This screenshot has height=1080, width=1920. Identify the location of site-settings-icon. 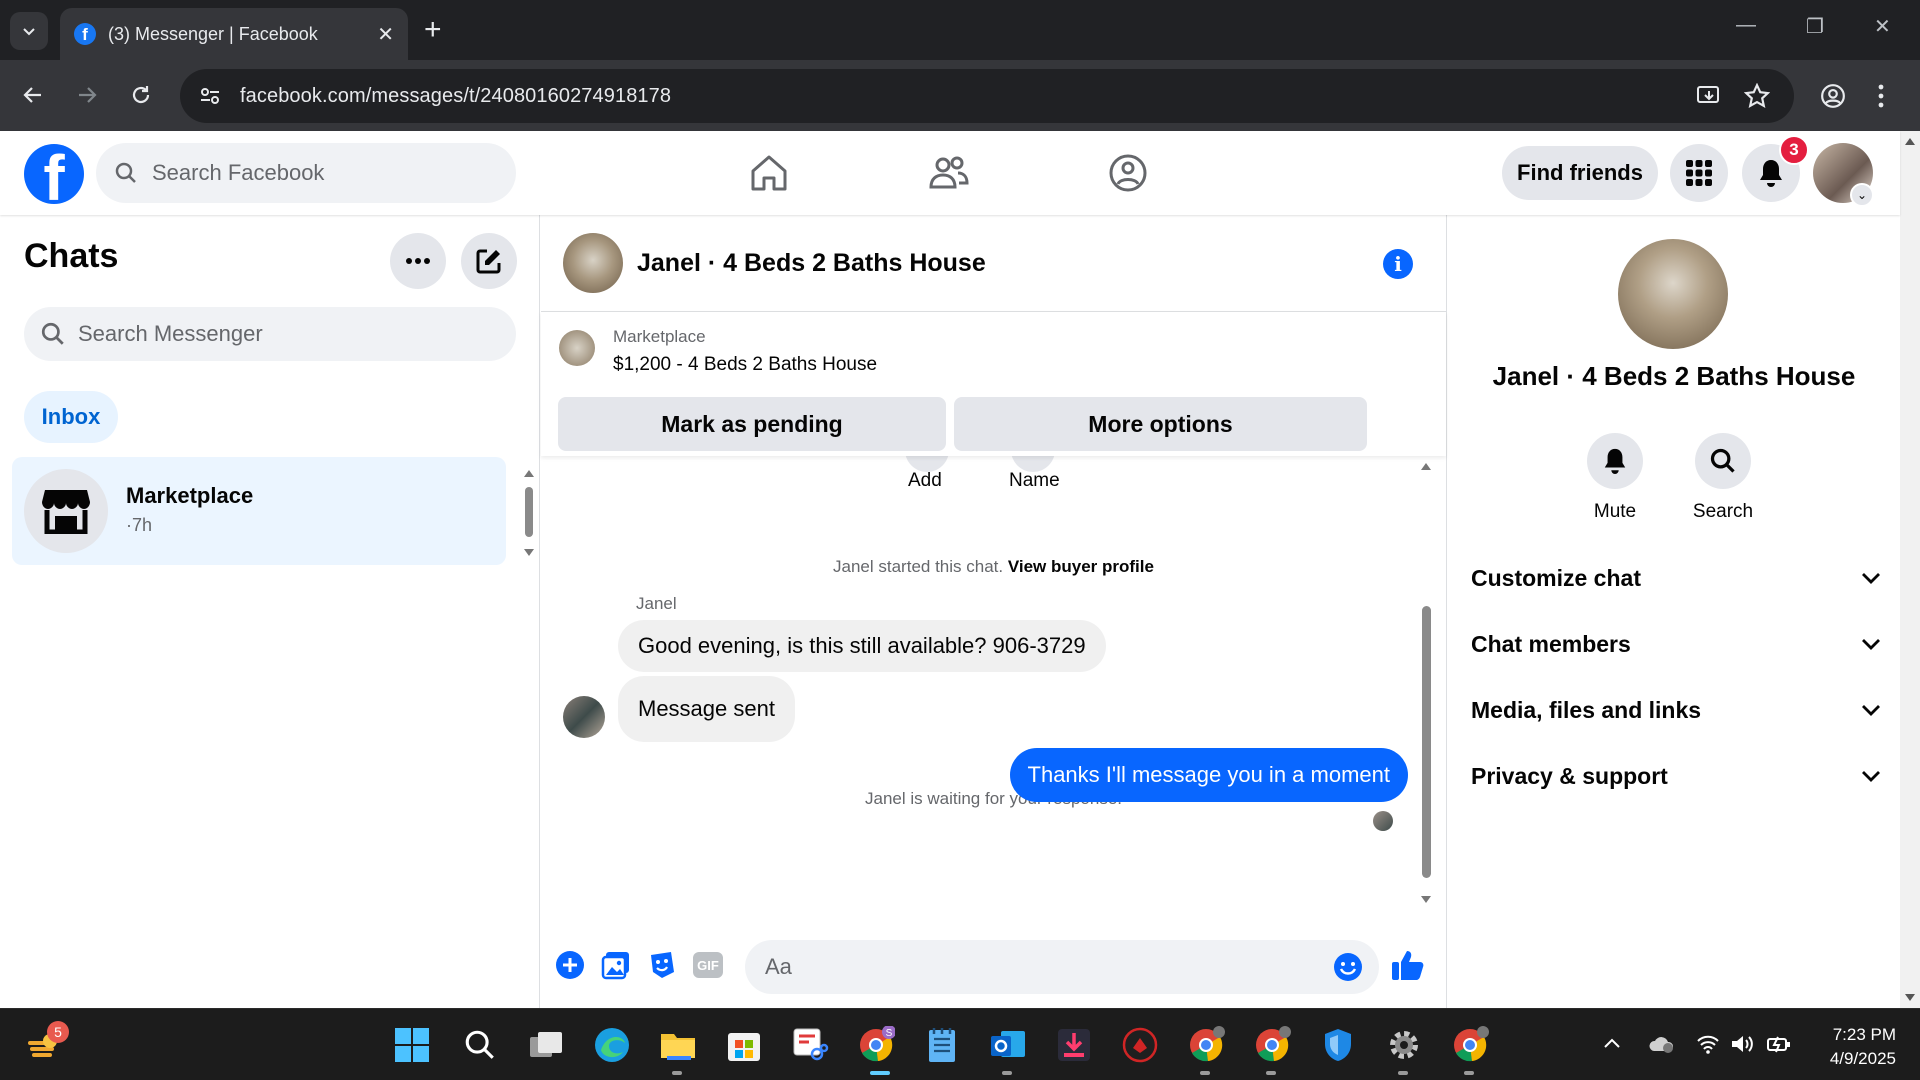
(210, 96).